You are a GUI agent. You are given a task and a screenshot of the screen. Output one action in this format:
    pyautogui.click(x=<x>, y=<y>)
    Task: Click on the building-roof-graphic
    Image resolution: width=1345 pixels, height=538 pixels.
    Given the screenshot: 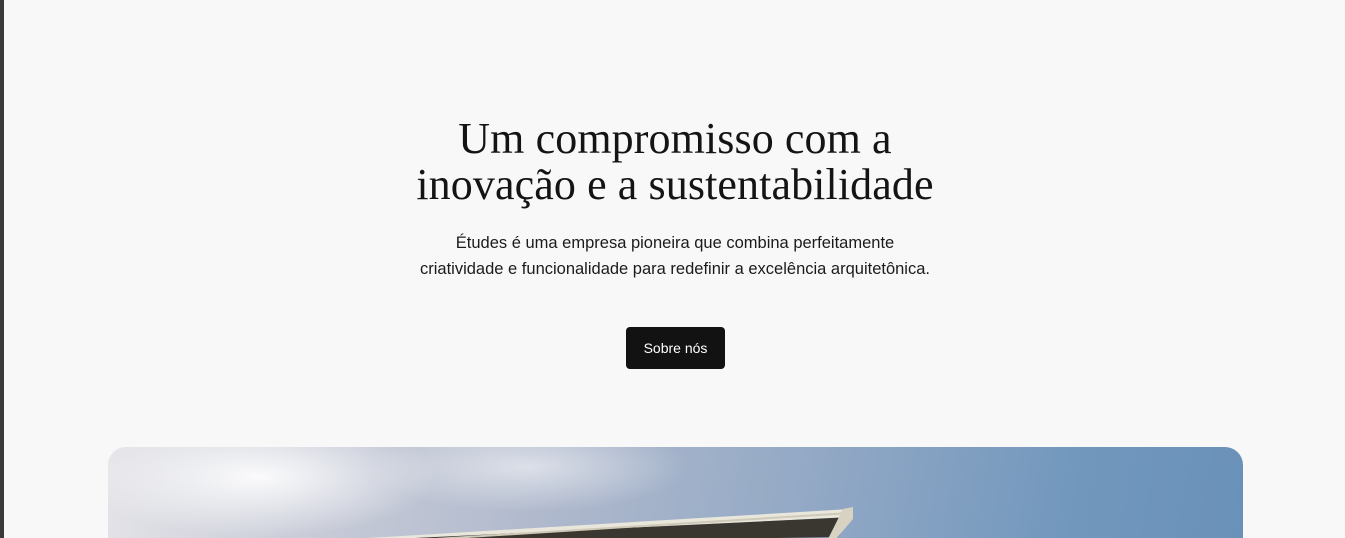 What is the action you would take?
    pyautogui.click(x=480, y=492)
    